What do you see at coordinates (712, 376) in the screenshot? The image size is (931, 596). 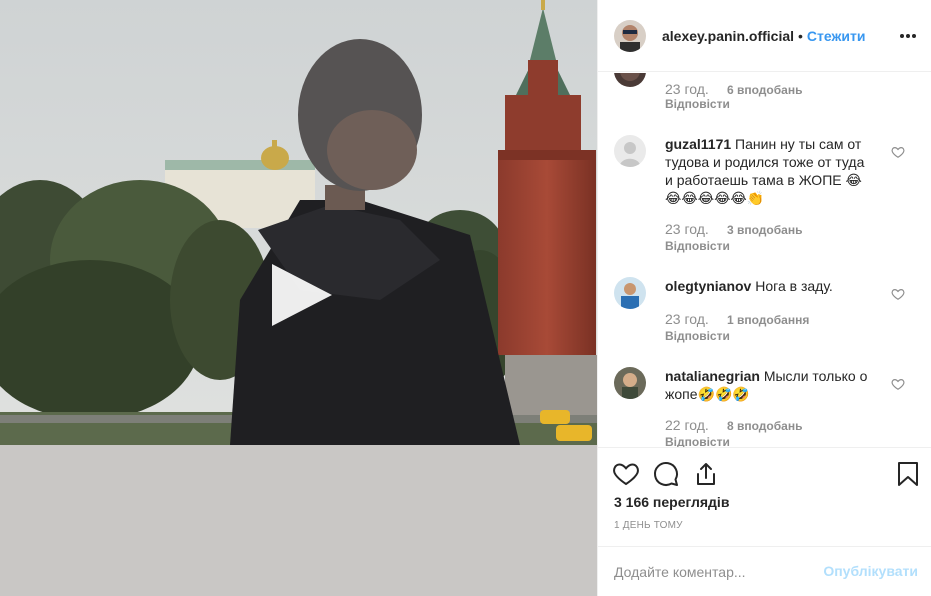 I see `comment-username: natalianegrian` at bounding box center [712, 376].